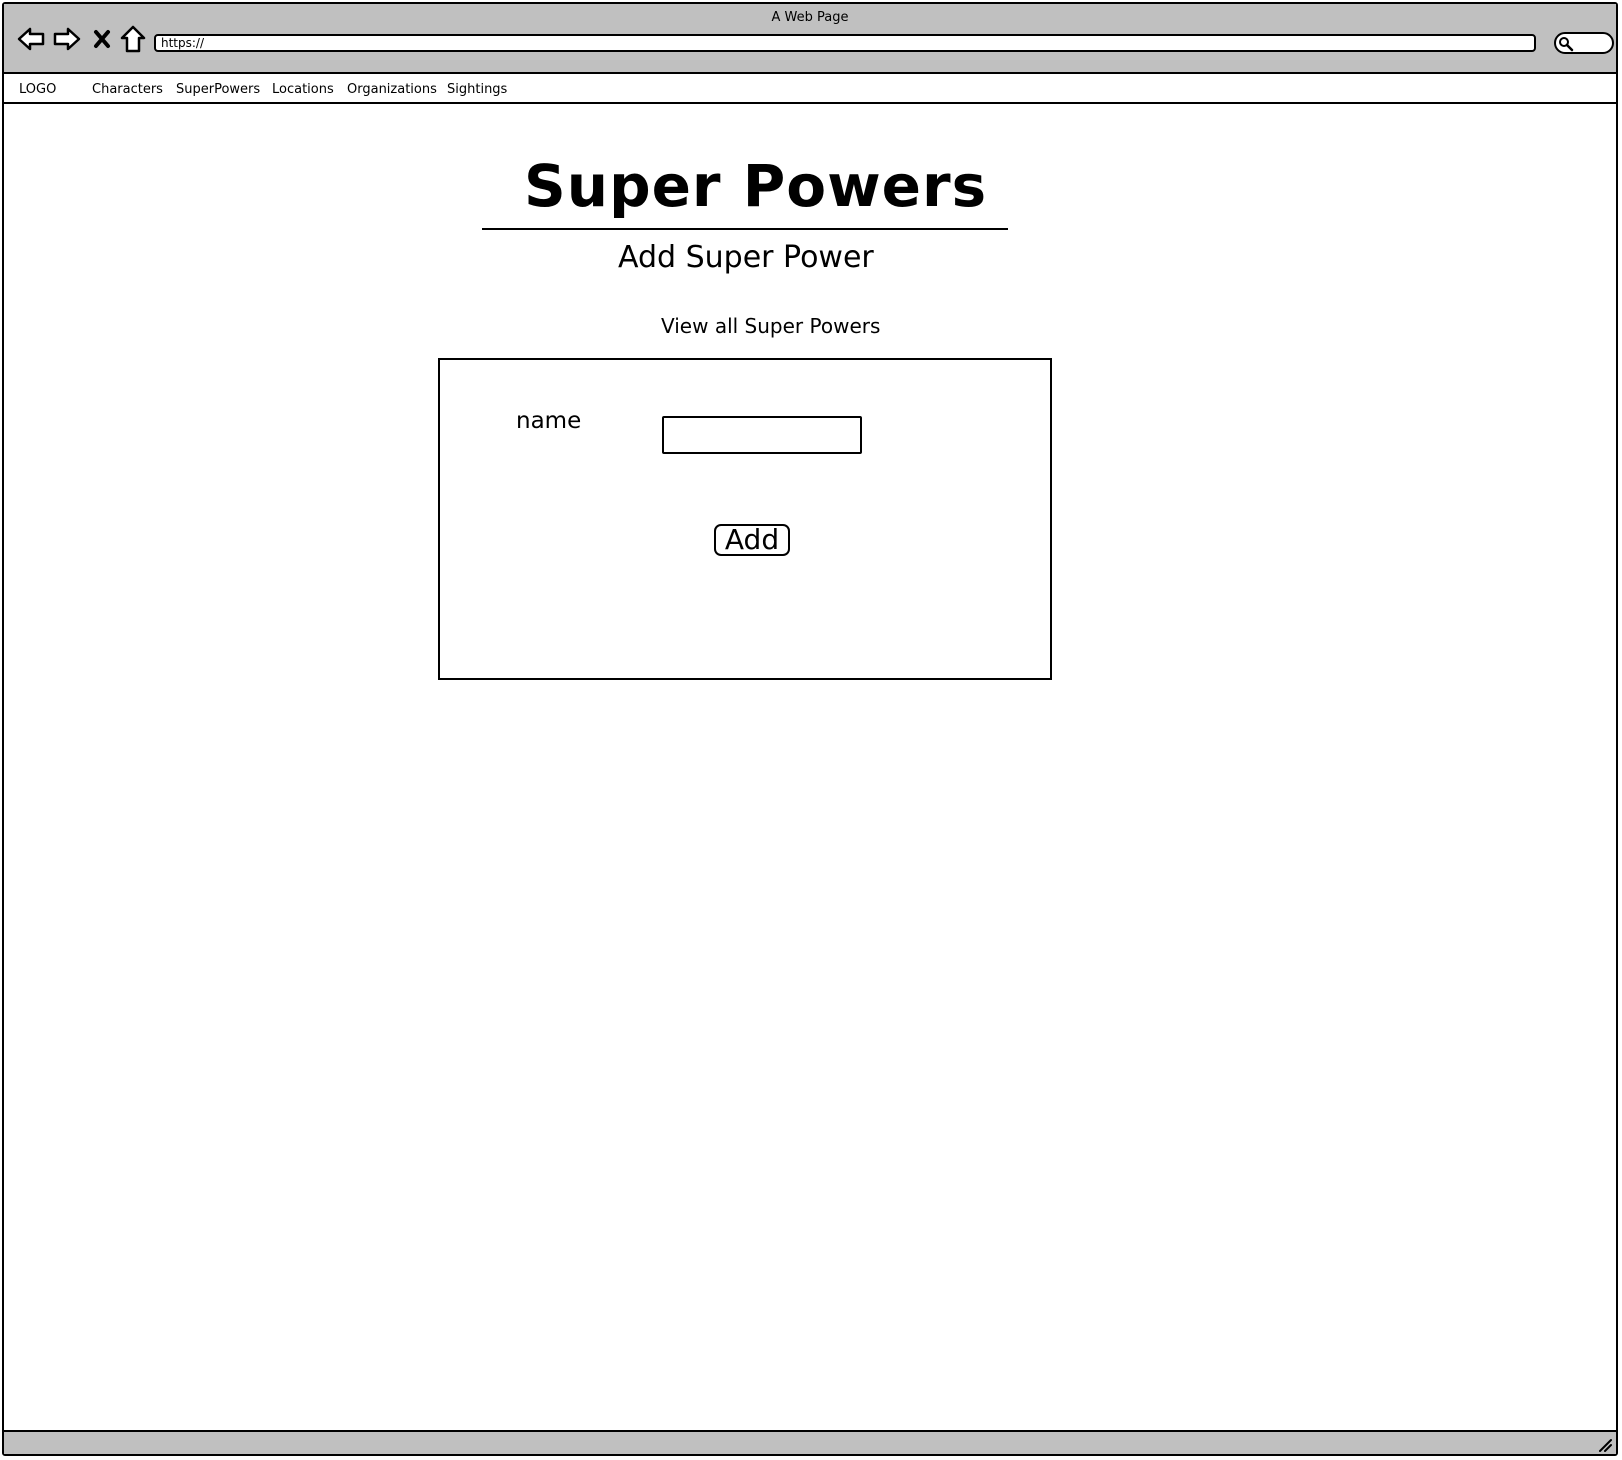 This screenshot has width=1622, height=1460. Describe the element at coordinates (756, 186) in the screenshot. I see `page-title: Super Powers` at that location.